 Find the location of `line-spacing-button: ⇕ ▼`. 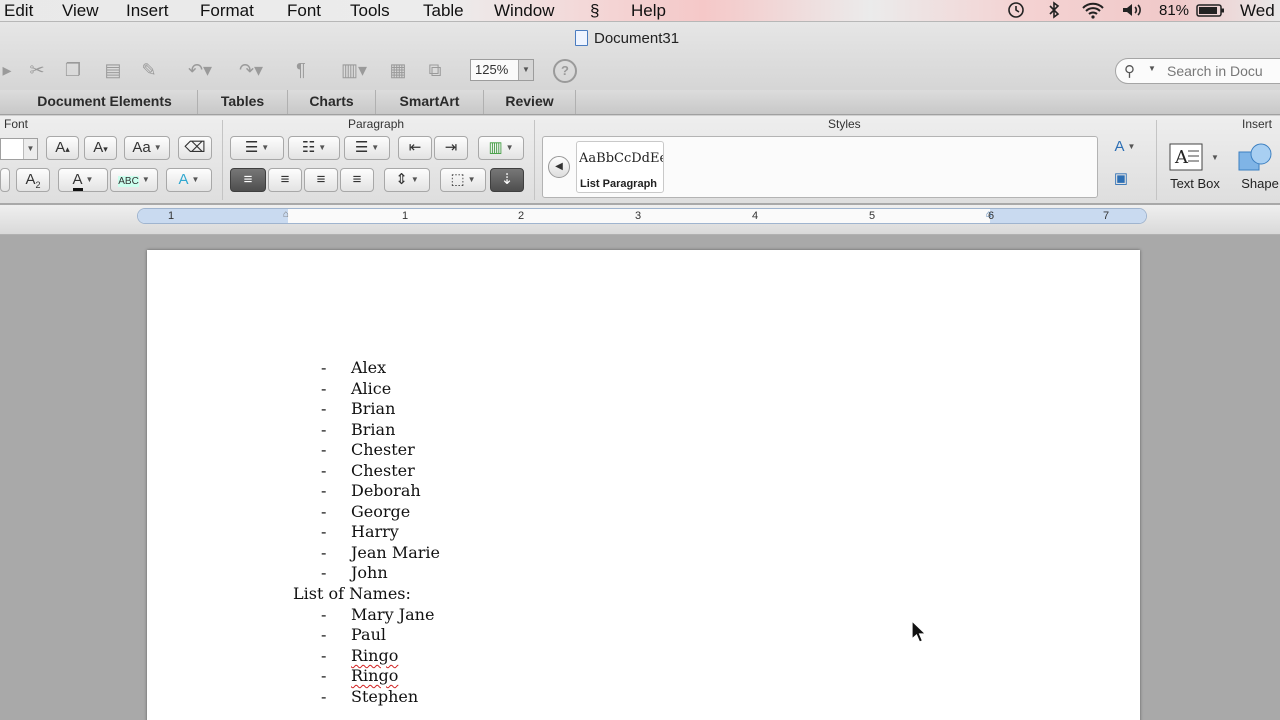

line-spacing-button: ⇕ ▼ is located at coordinates (407, 180).